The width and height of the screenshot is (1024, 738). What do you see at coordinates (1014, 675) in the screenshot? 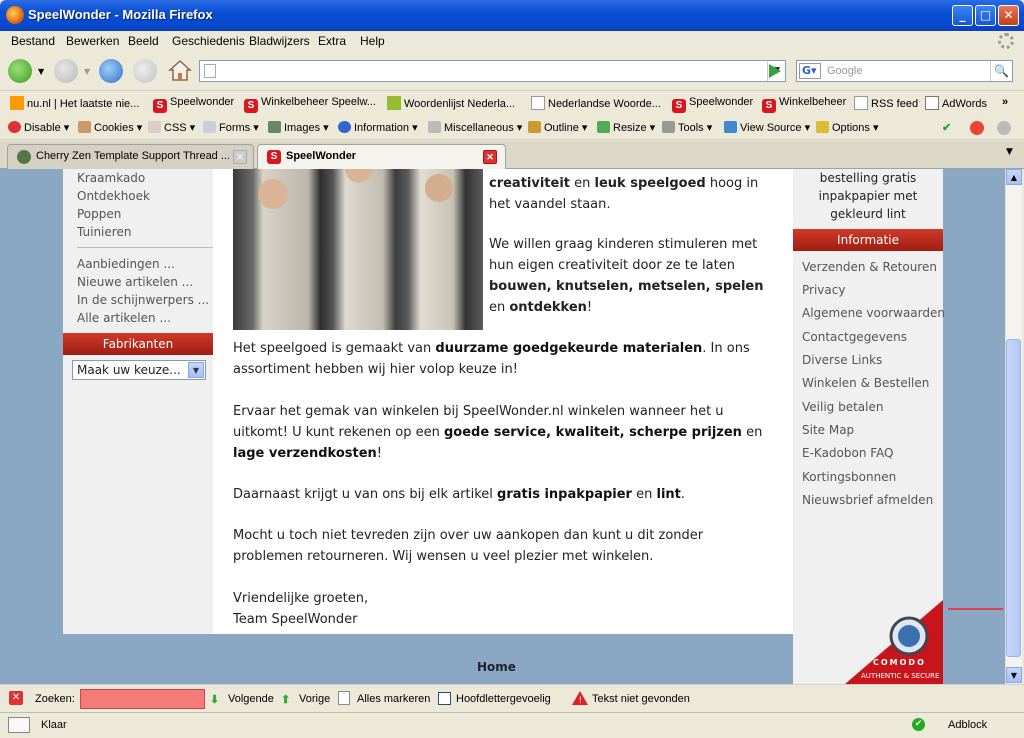
I see `scroll-down-icon: ▼` at bounding box center [1014, 675].